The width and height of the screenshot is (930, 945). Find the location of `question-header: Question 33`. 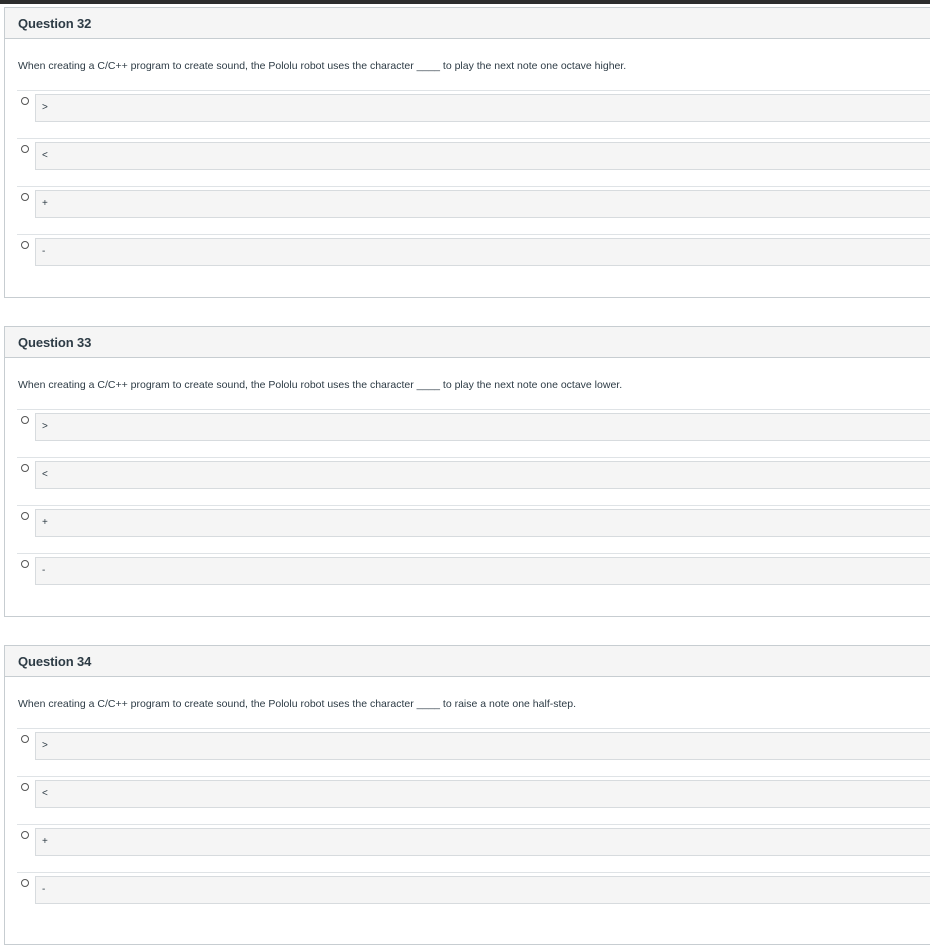

question-header: Question 33 is located at coordinates (467, 342).